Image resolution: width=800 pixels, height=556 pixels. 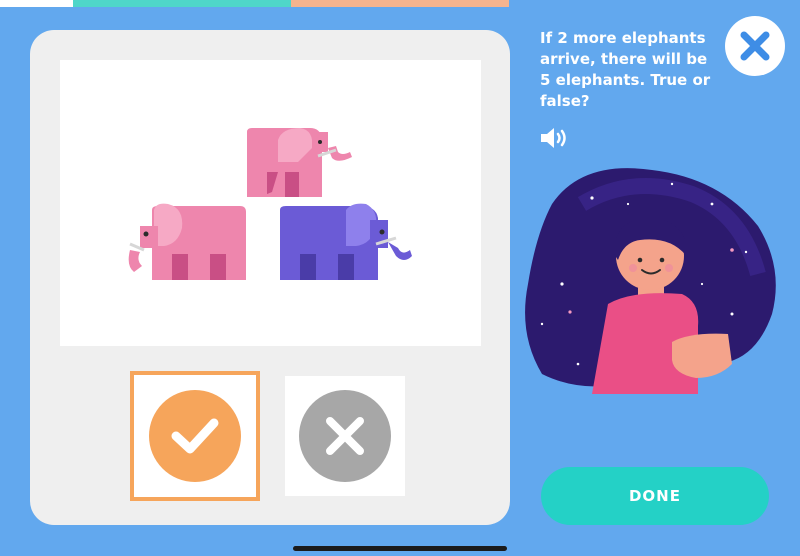 I want to click on check-icon, so click(x=195, y=436).